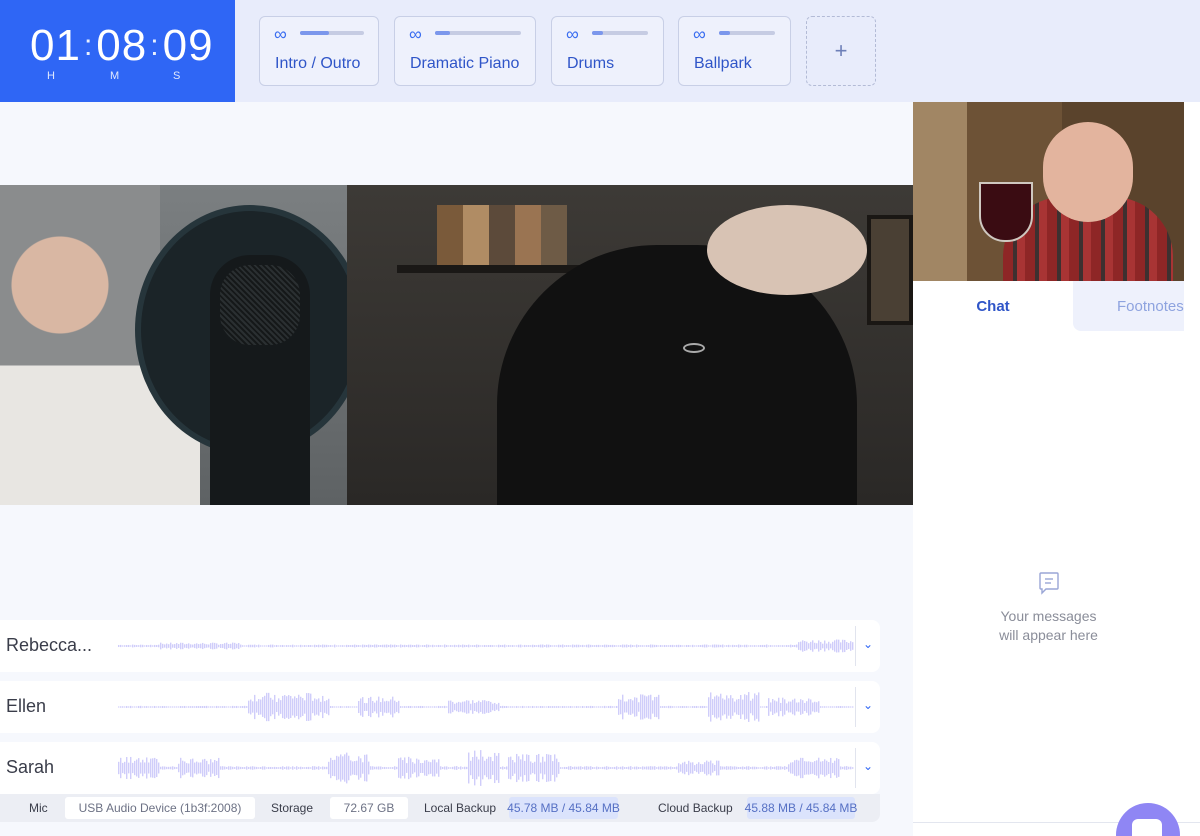  Describe the element at coordinates (1006, 212) in the screenshot. I see `wine-glass-shape` at that location.